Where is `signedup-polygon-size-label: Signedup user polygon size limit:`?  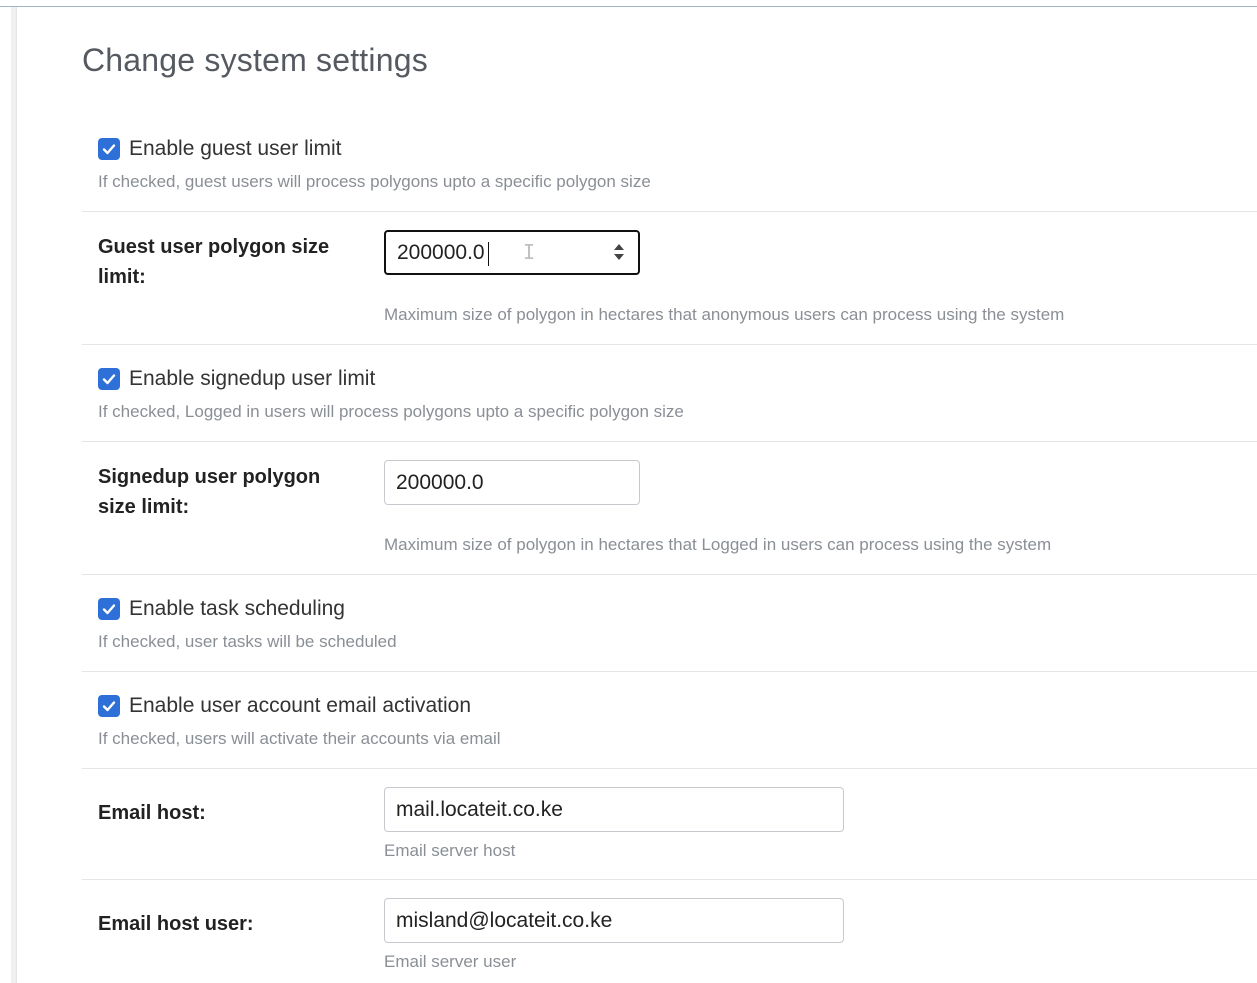
signedup-polygon-size-label: Signedup user polygon size limit: is located at coordinates (209, 492).